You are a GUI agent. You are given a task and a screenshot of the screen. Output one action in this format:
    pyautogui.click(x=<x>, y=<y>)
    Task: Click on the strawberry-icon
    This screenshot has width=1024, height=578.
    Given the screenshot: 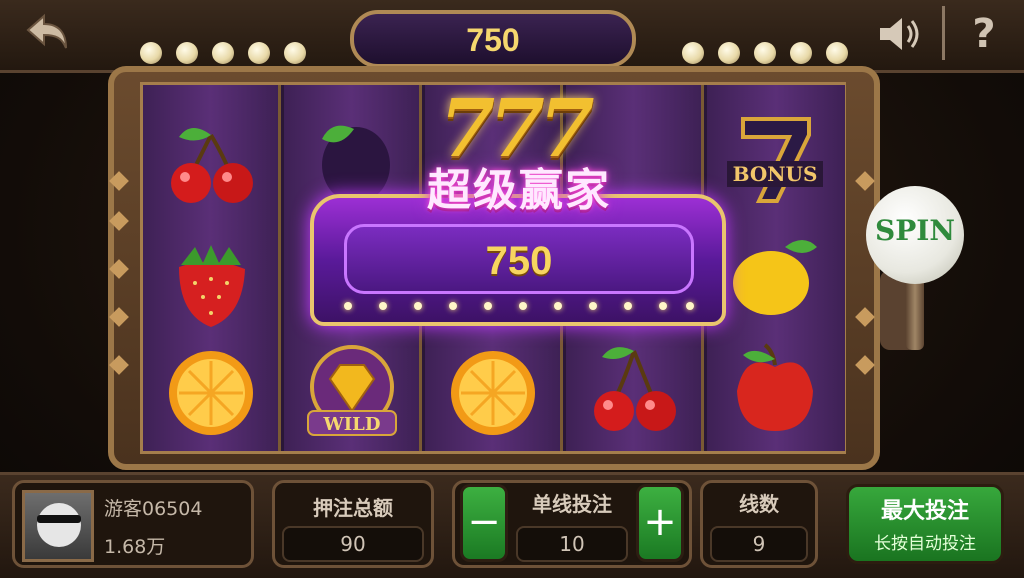 What is the action you would take?
    pyautogui.click(x=211, y=285)
    